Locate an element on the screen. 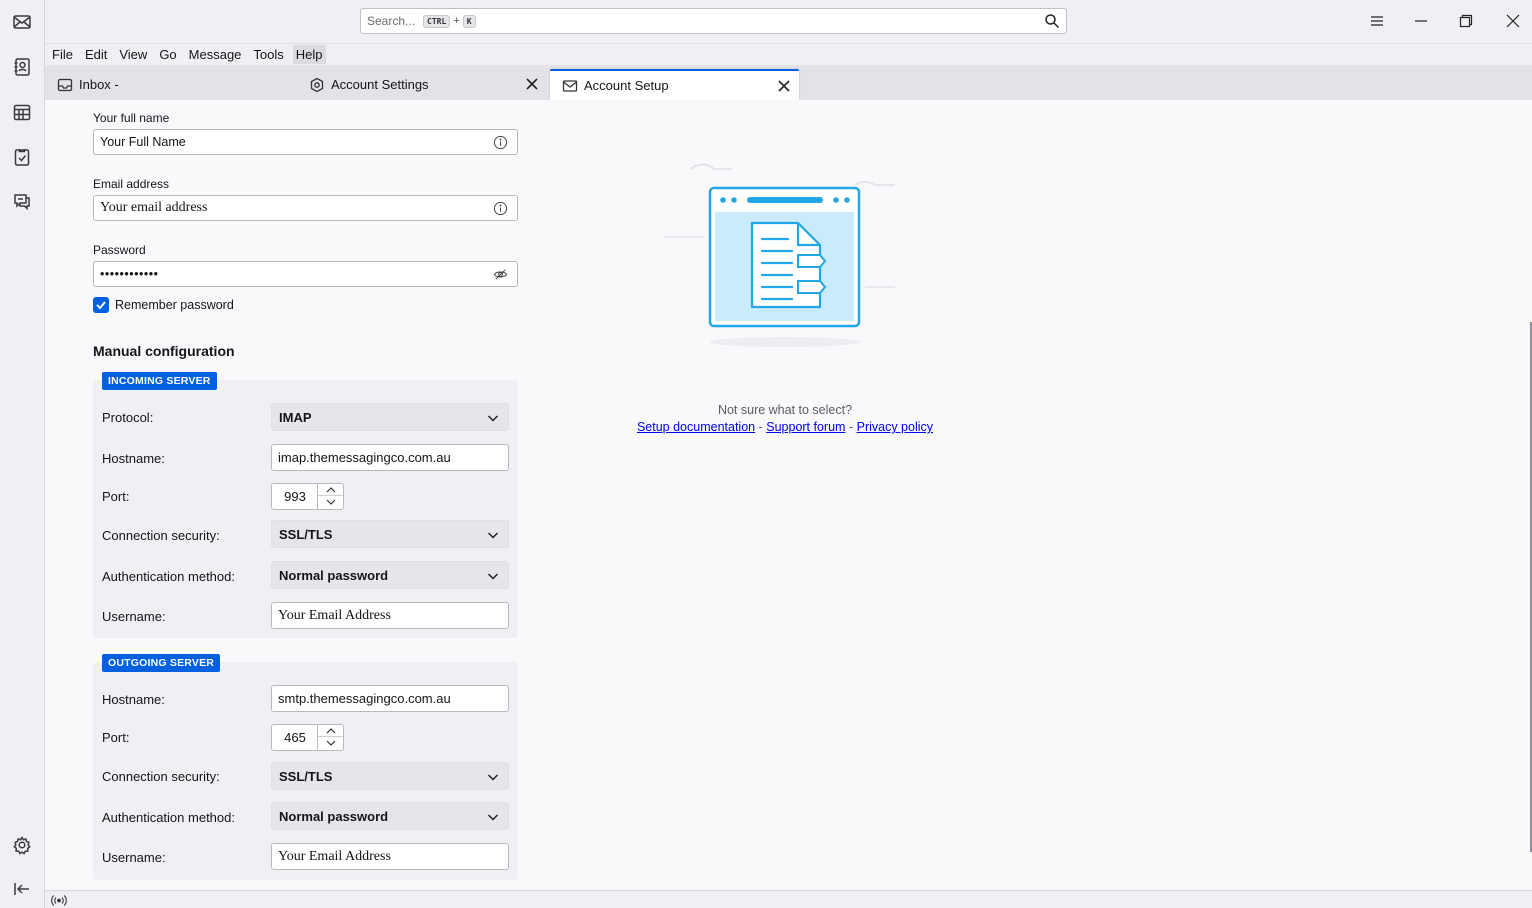 Image resolution: width=1532 pixels, height=908 pixels. settings-icon is located at coordinates (22, 845).